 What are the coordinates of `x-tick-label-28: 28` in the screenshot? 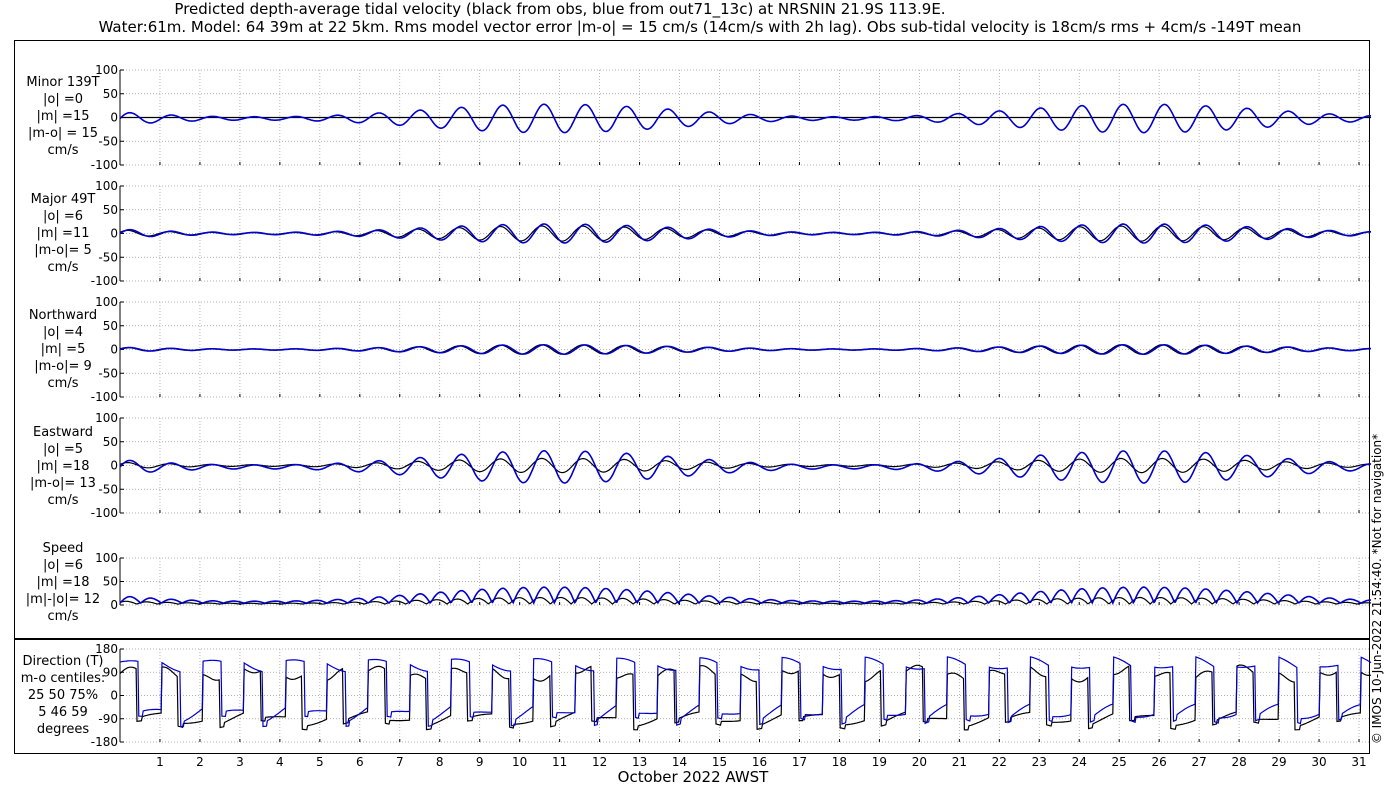 It's located at (1238, 762).